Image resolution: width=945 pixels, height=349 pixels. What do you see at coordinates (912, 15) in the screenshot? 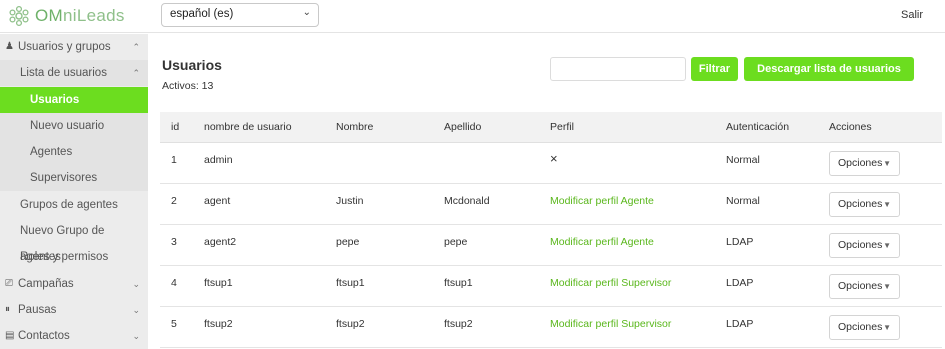
I see `logout-link: Salir` at bounding box center [912, 15].